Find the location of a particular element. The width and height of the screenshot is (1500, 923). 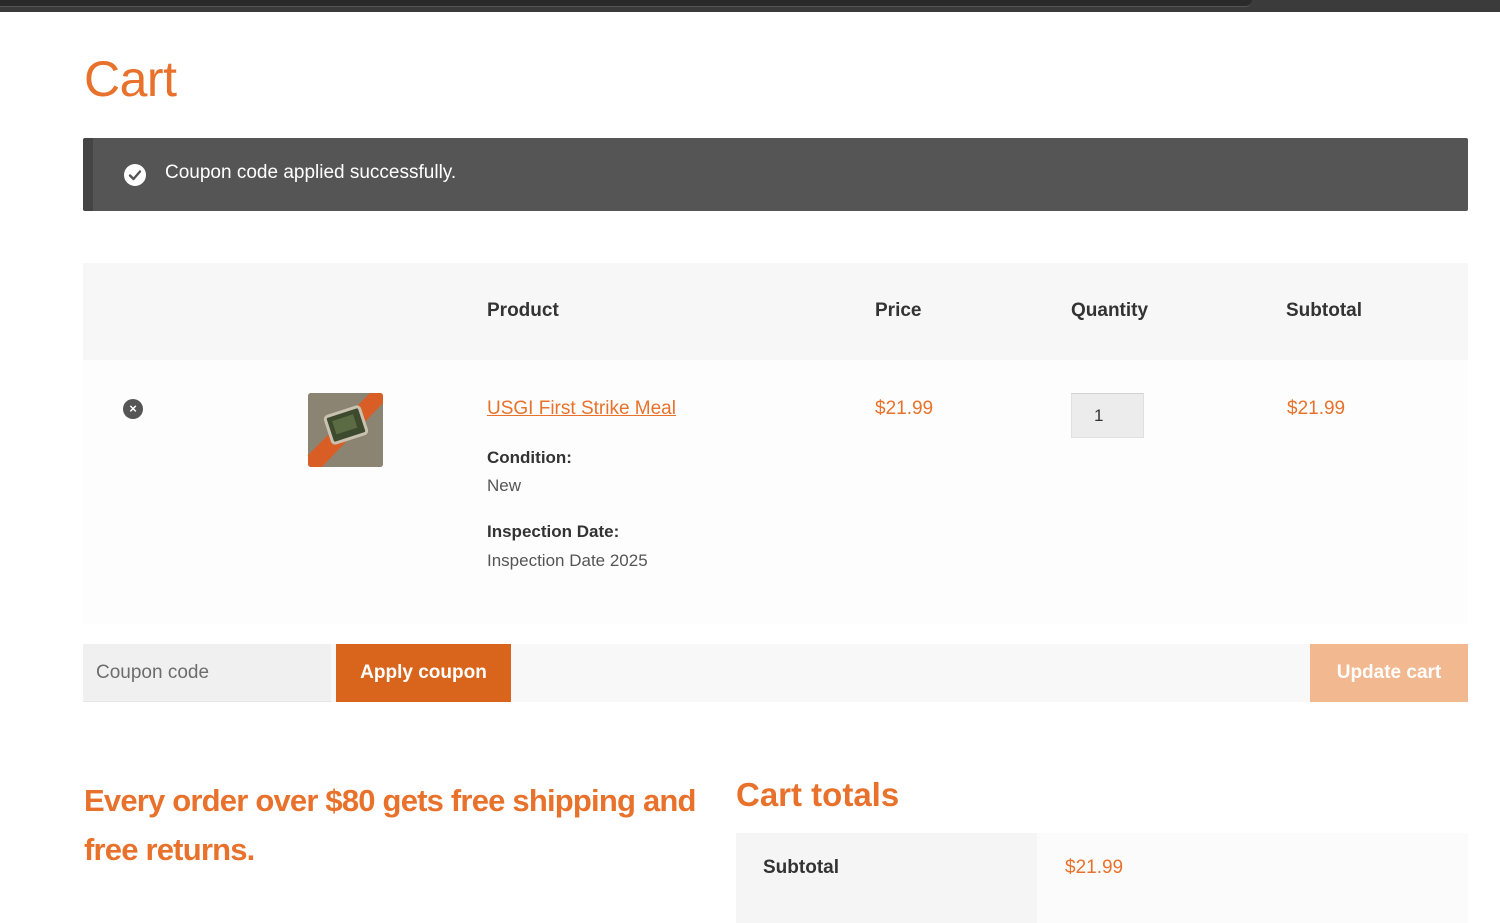

totals-subtotal-value: $21.99 is located at coordinates (1094, 867).